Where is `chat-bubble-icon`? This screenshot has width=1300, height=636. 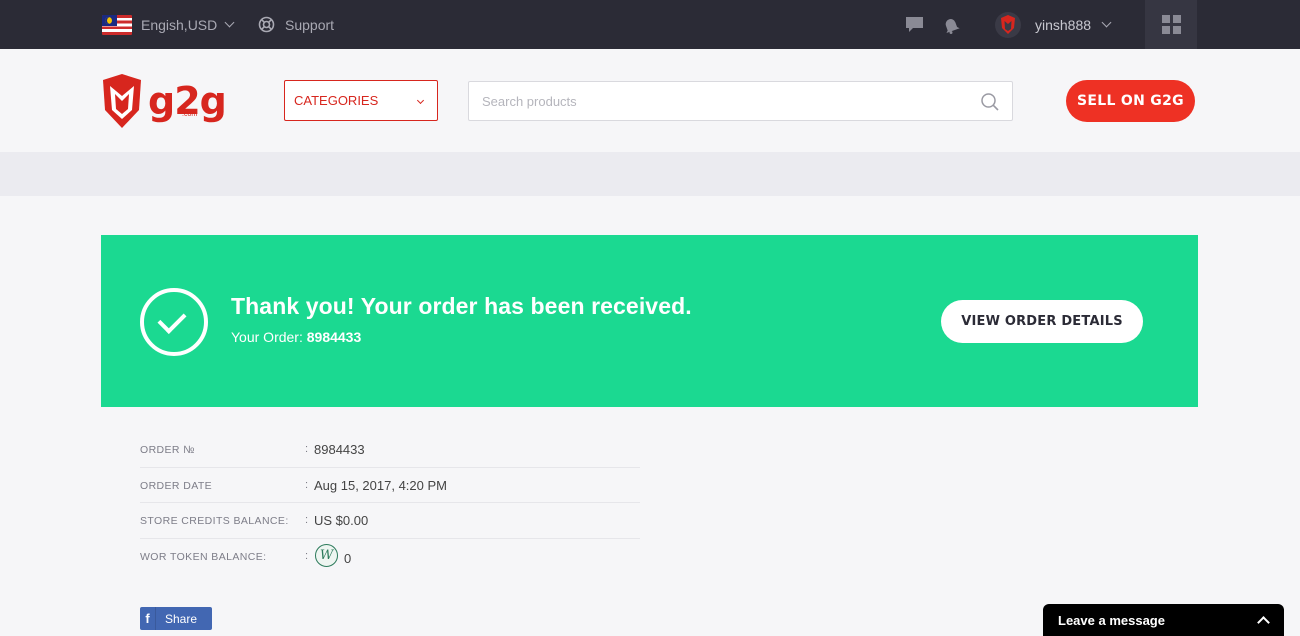 chat-bubble-icon is located at coordinates (914, 24).